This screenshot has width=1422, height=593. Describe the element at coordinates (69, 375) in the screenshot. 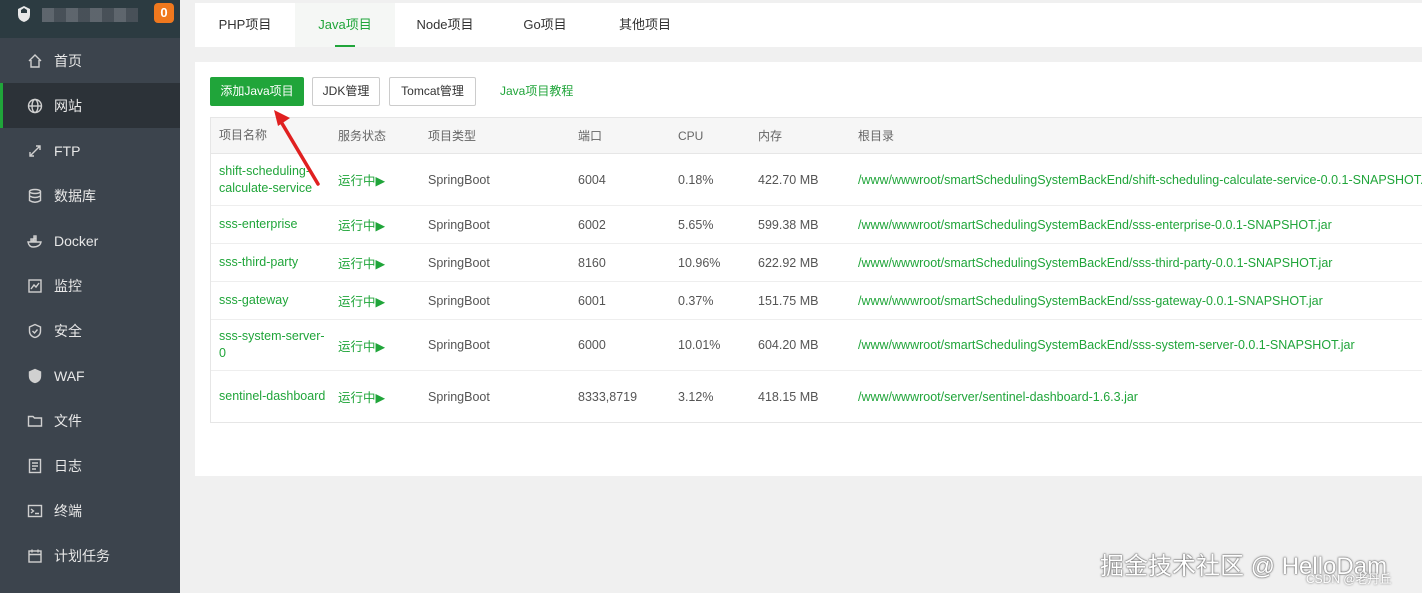

I see `sidebar-item-label: WAF` at that location.